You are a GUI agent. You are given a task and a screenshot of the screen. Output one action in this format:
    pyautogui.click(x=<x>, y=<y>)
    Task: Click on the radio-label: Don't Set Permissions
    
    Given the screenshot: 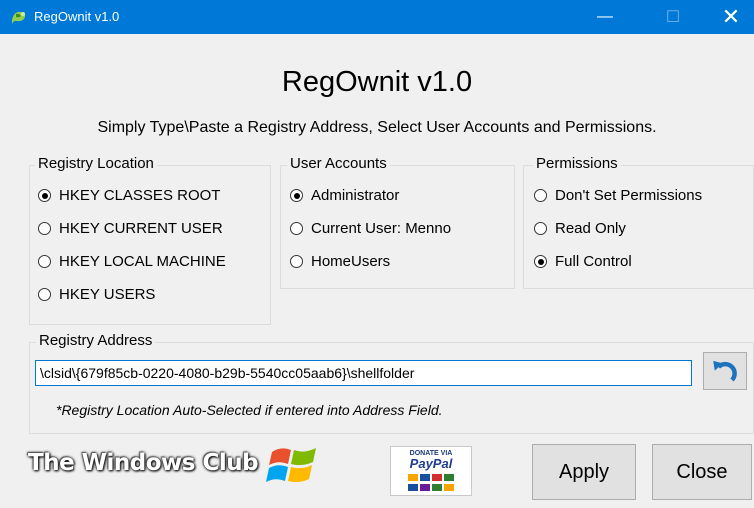 What is the action you would take?
    pyautogui.click(x=629, y=195)
    